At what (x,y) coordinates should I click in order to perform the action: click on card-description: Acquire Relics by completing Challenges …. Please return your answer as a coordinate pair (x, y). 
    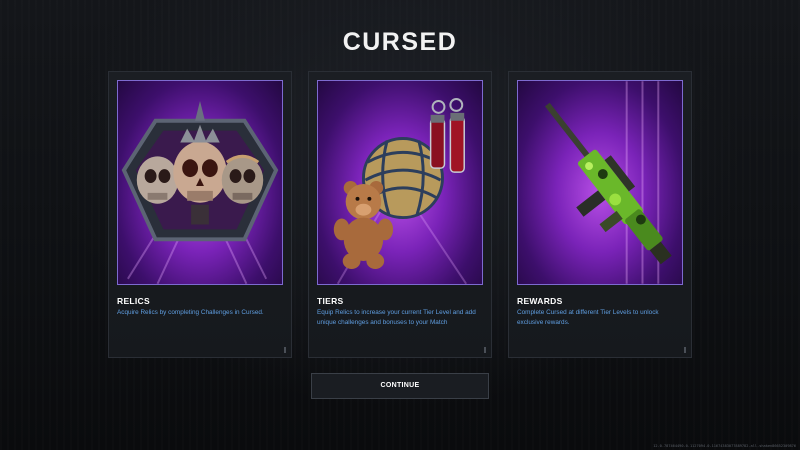
    Looking at the image, I should click on (190, 312).